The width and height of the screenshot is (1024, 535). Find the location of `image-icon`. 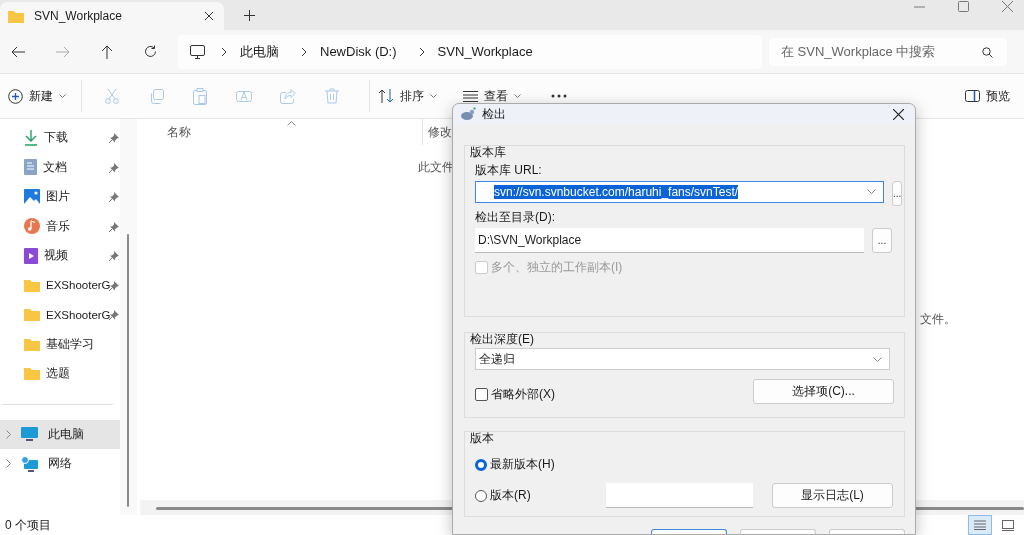

image-icon is located at coordinates (32, 197).